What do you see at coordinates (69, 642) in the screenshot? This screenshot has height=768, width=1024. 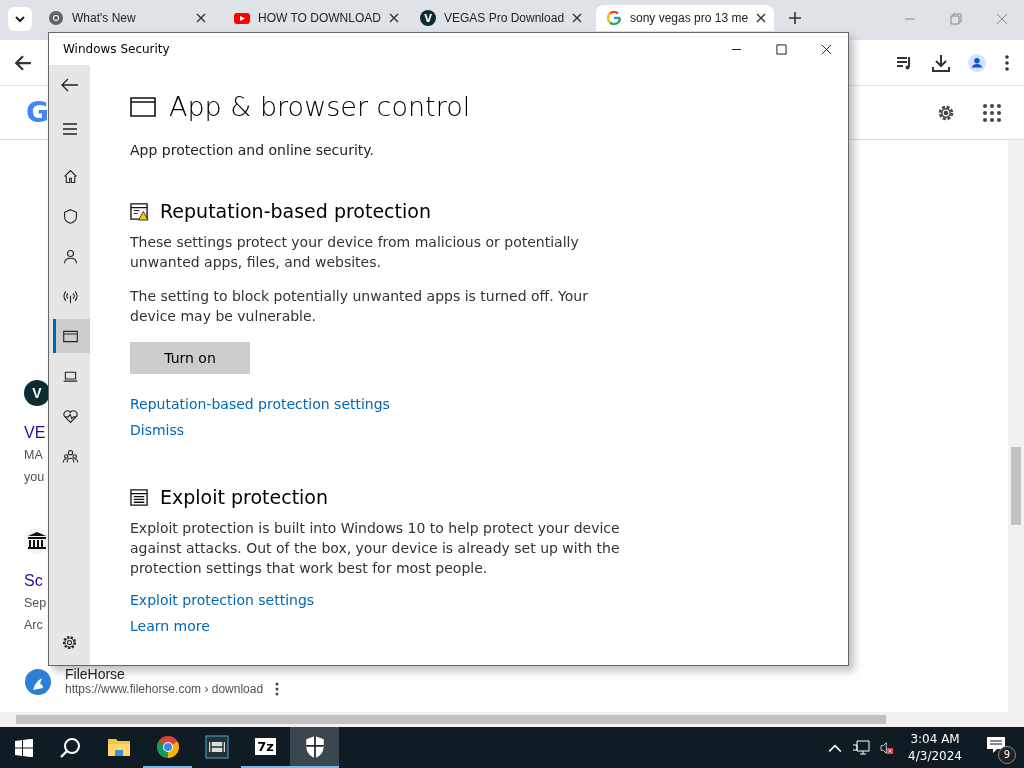 I see `settings-icon` at bounding box center [69, 642].